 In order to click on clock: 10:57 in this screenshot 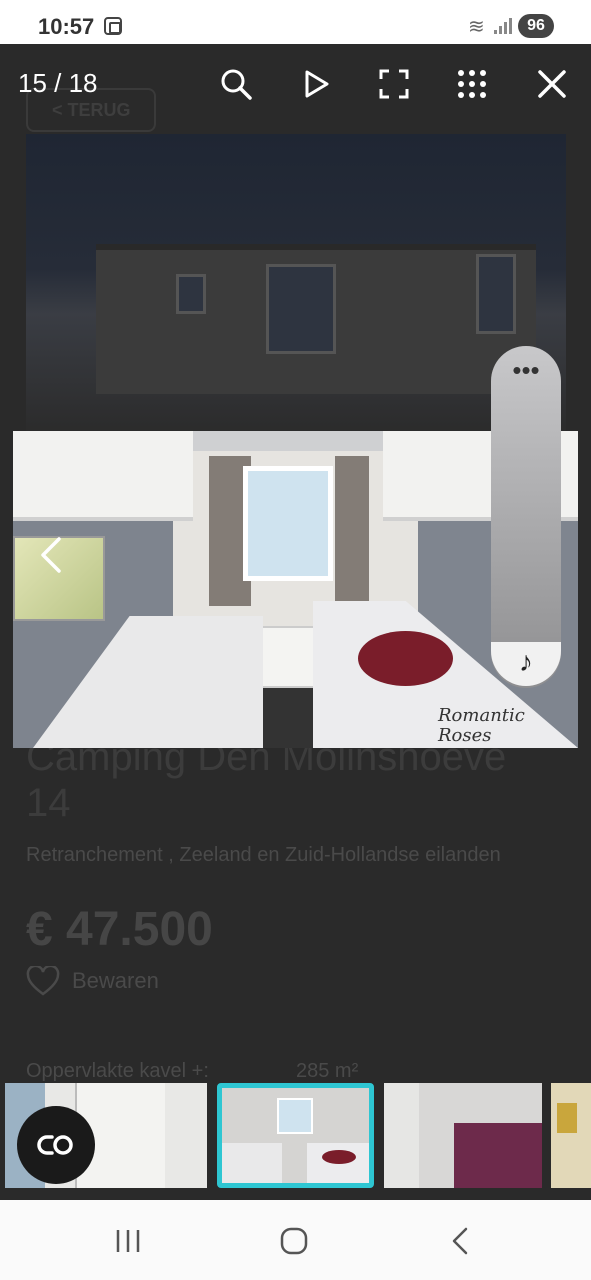, I will do `click(66, 26)`.